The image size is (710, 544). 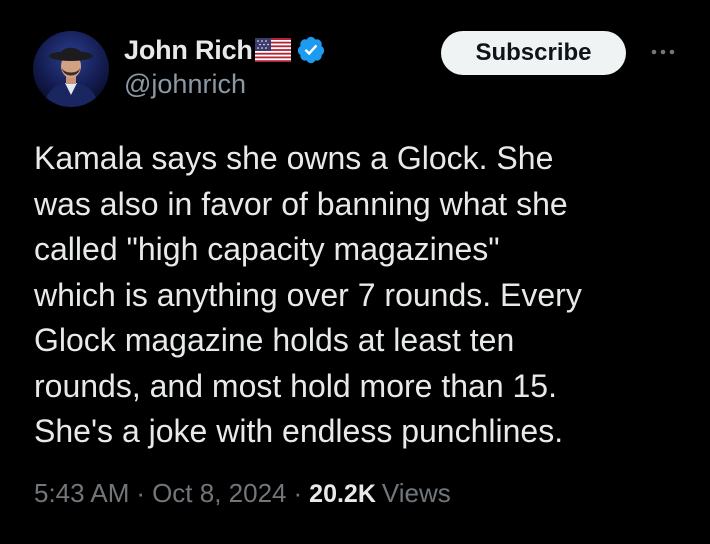 What do you see at coordinates (342, 494) in the screenshot?
I see `views-count: 20.2K` at bounding box center [342, 494].